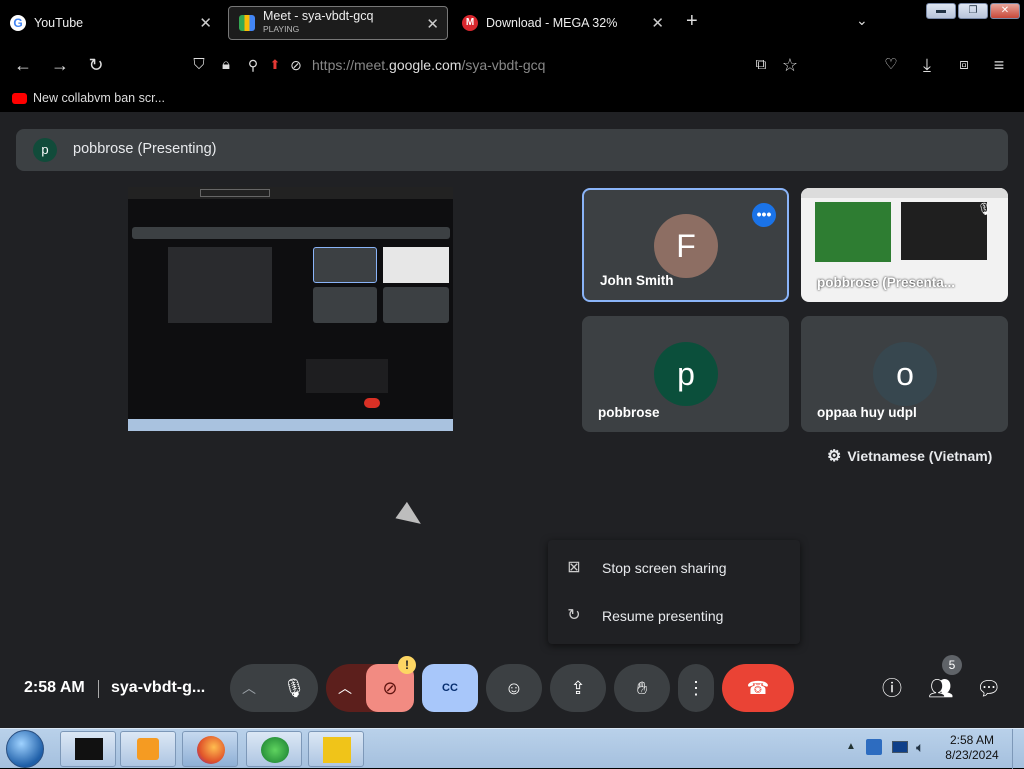 The height and width of the screenshot is (769, 1024). What do you see at coordinates (290, 425) in the screenshot?
I see `preview-taskbar` at bounding box center [290, 425].